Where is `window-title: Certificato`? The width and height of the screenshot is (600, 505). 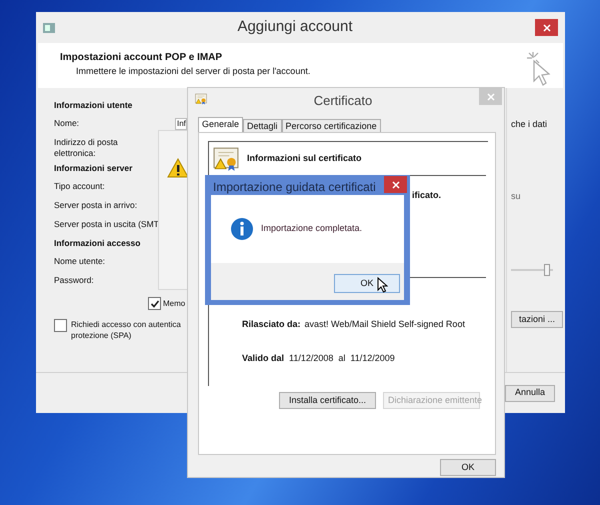
window-title: Certificato is located at coordinates (343, 101).